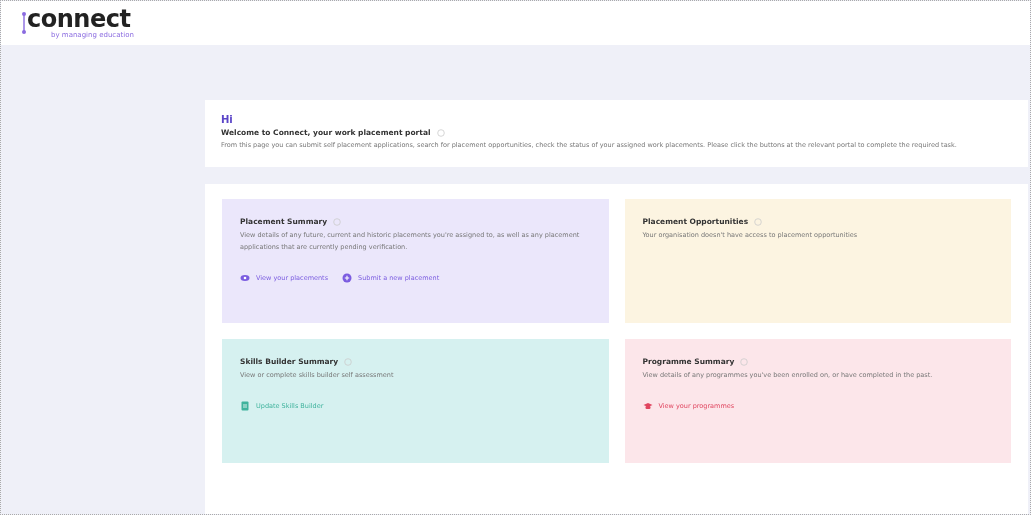  I want to click on logo-text: connect, so click(79, 19).